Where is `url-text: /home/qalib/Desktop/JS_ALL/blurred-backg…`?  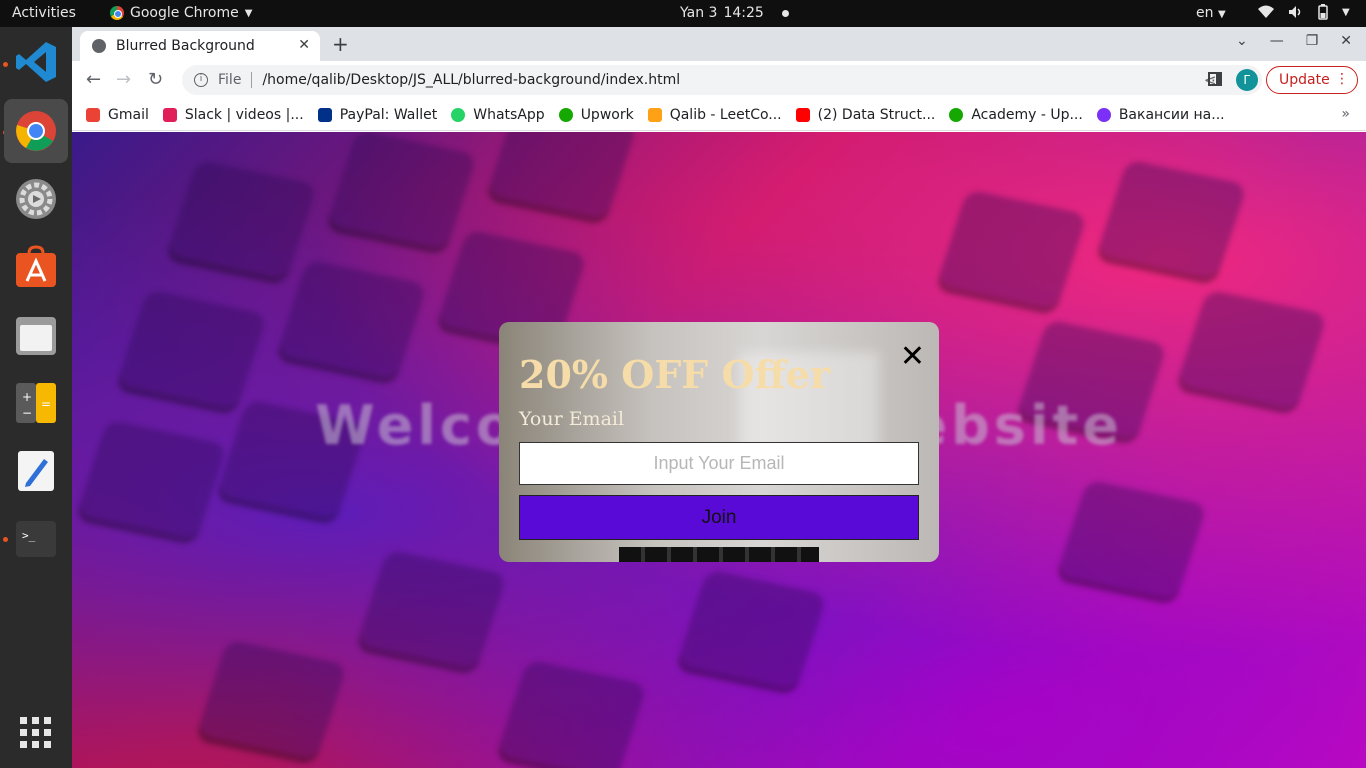
url-text: /home/qalib/Desktop/JS_ALL/blurred-backg… is located at coordinates (471, 80).